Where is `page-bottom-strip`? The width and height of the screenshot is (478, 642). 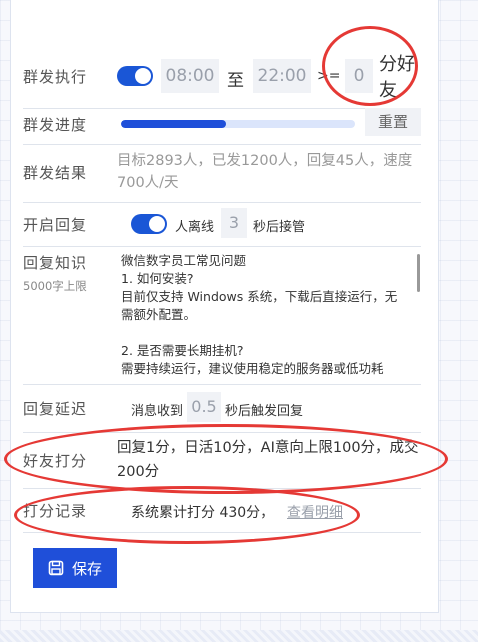 page-bottom-strip is located at coordinates (239, 636).